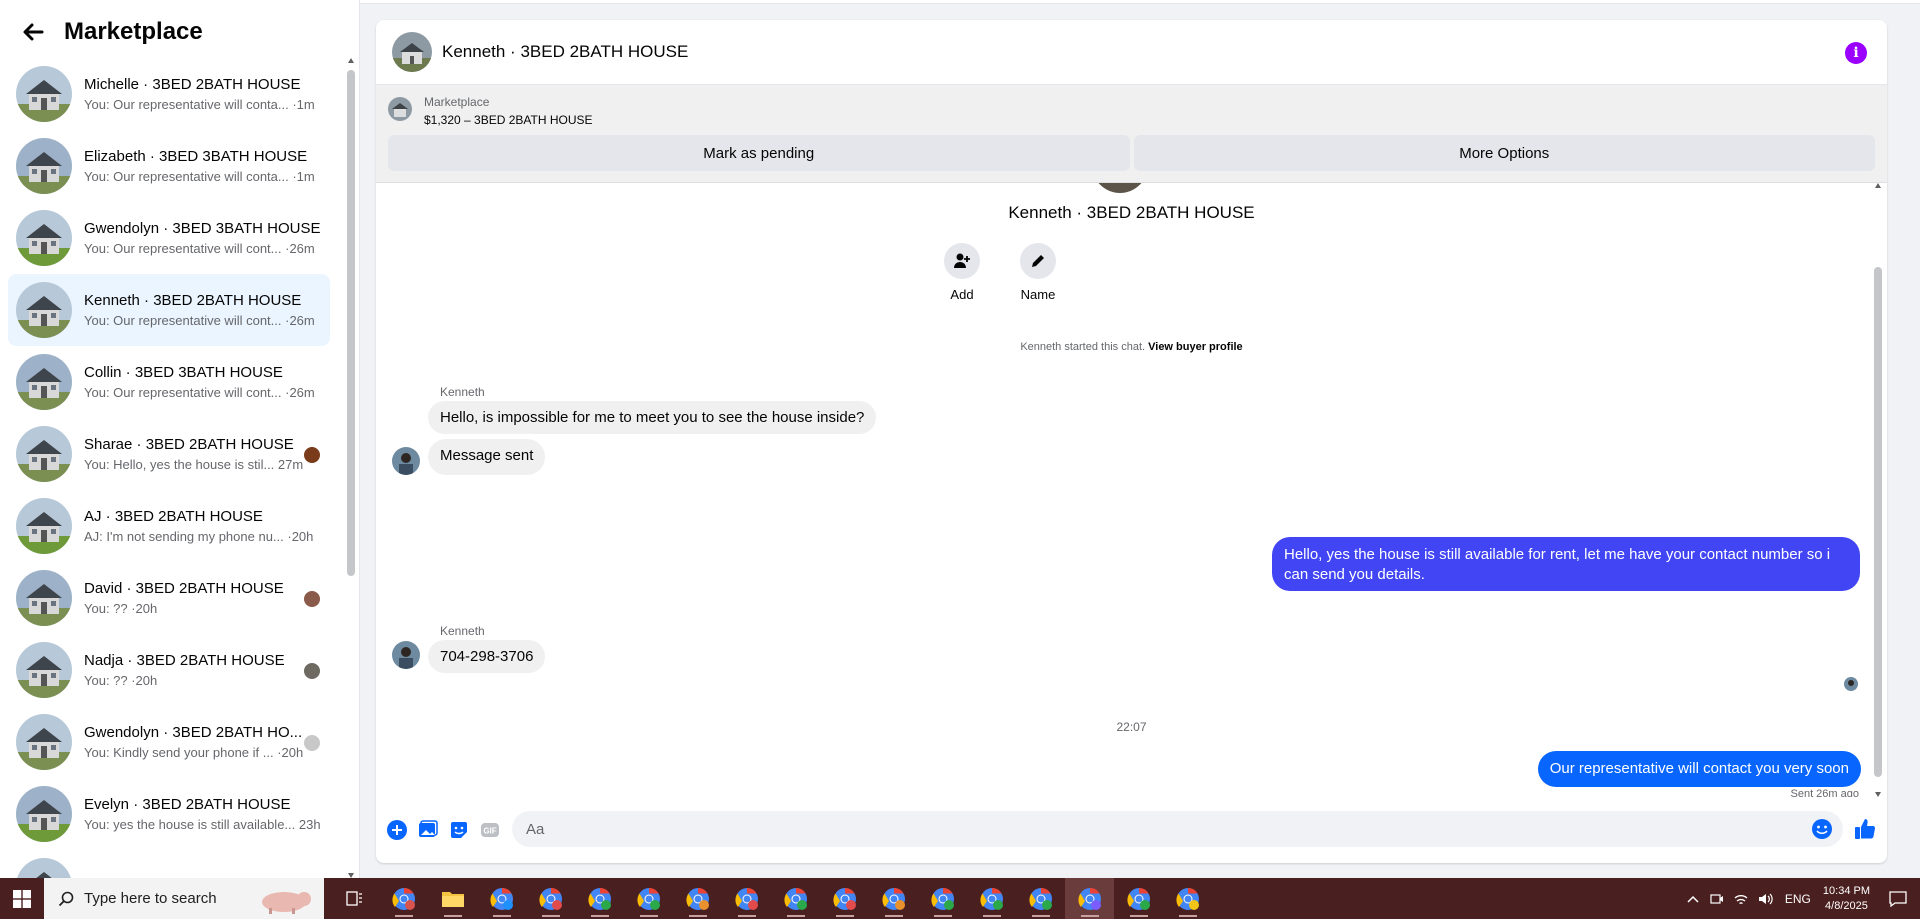 The height and width of the screenshot is (919, 1920). I want to click on message-composer: GIF, so click(1131, 830).